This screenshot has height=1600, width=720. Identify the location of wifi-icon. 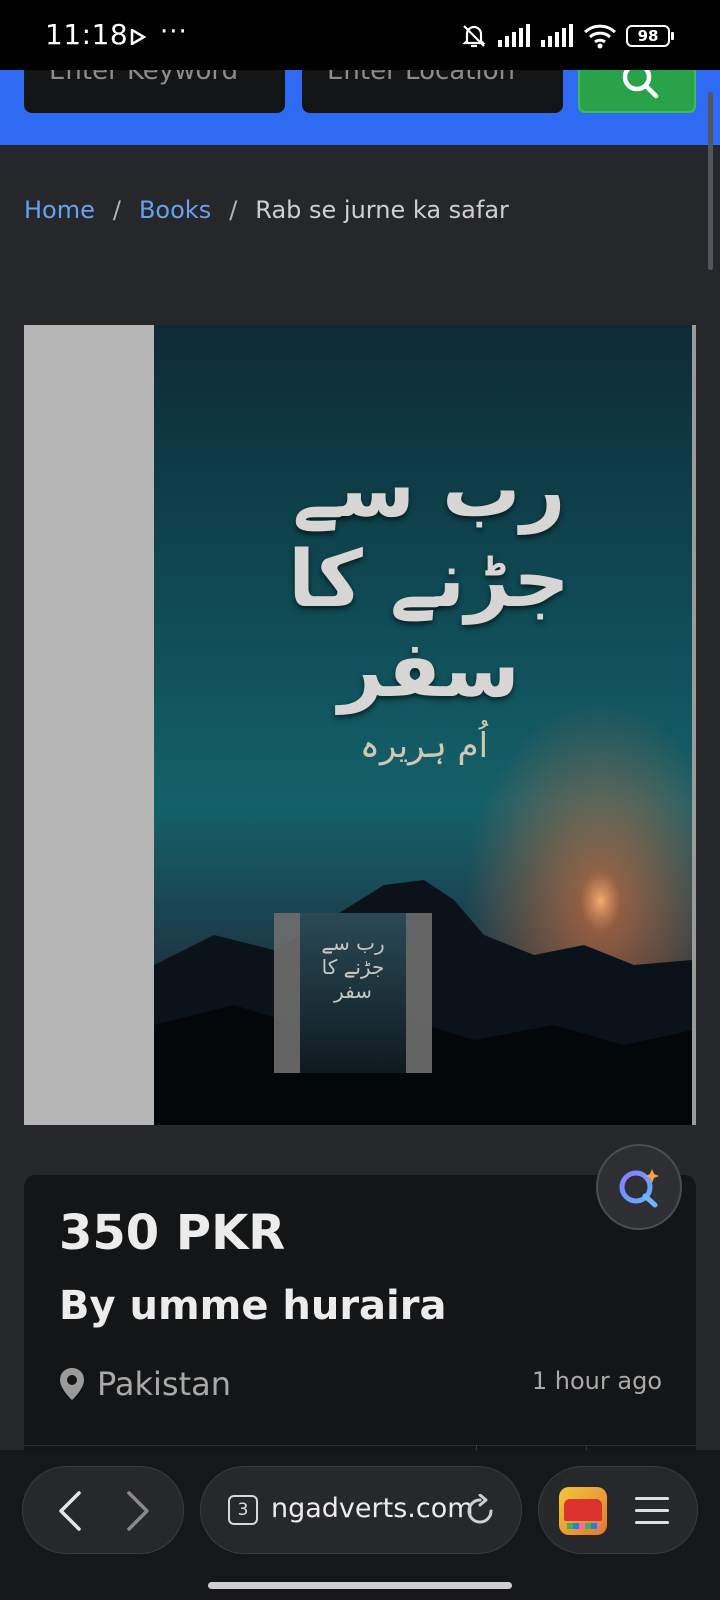
(600, 36).